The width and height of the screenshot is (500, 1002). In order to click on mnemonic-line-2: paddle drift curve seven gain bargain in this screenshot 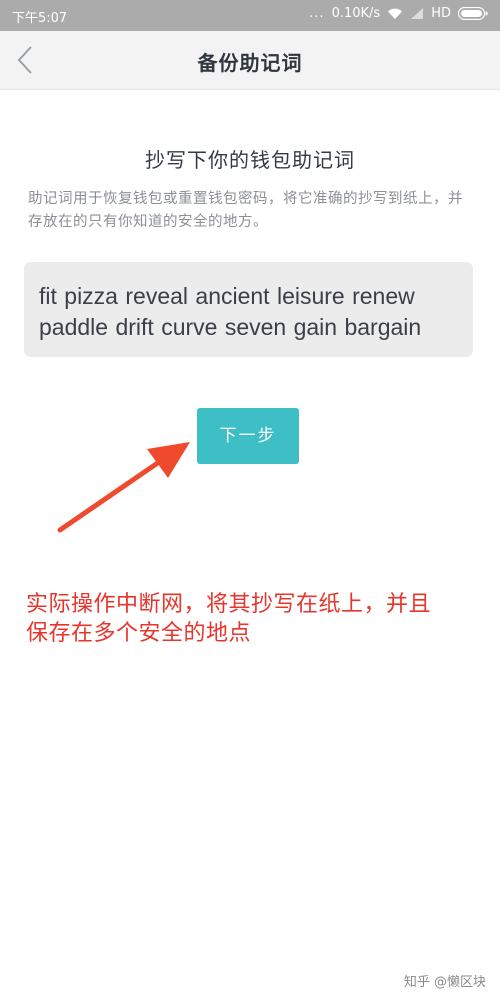, I will do `click(230, 327)`.